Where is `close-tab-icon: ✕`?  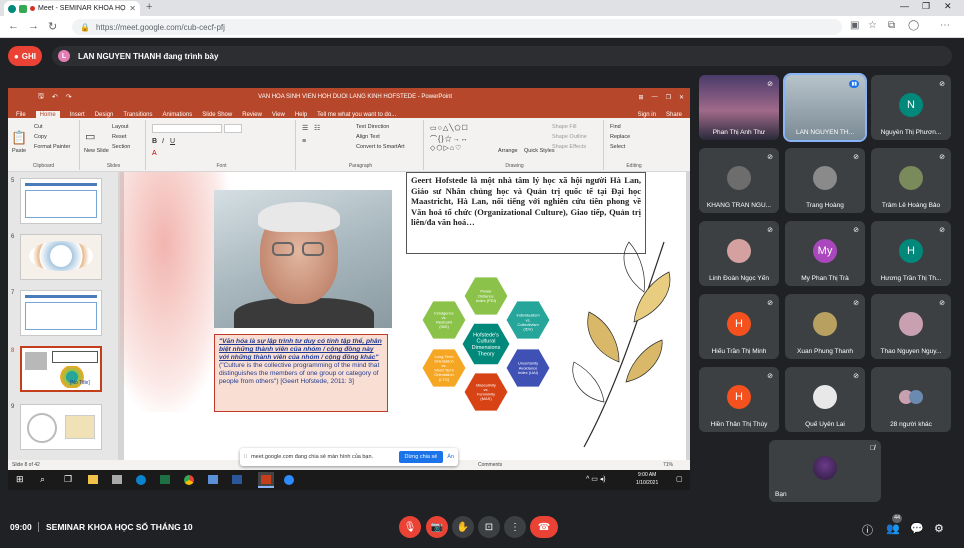 close-tab-icon: ✕ is located at coordinates (132, 8).